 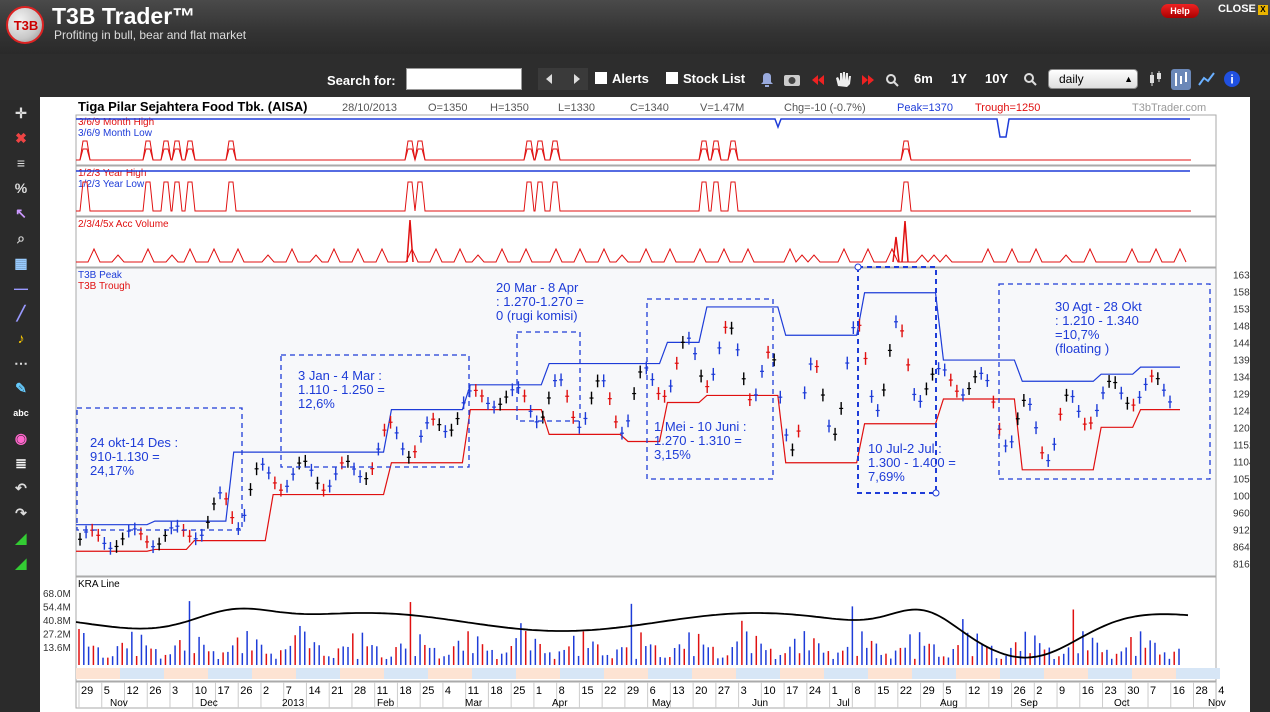 What do you see at coordinates (830, 79) in the screenshot?
I see `toolbar-icons-left` at bounding box center [830, 79].